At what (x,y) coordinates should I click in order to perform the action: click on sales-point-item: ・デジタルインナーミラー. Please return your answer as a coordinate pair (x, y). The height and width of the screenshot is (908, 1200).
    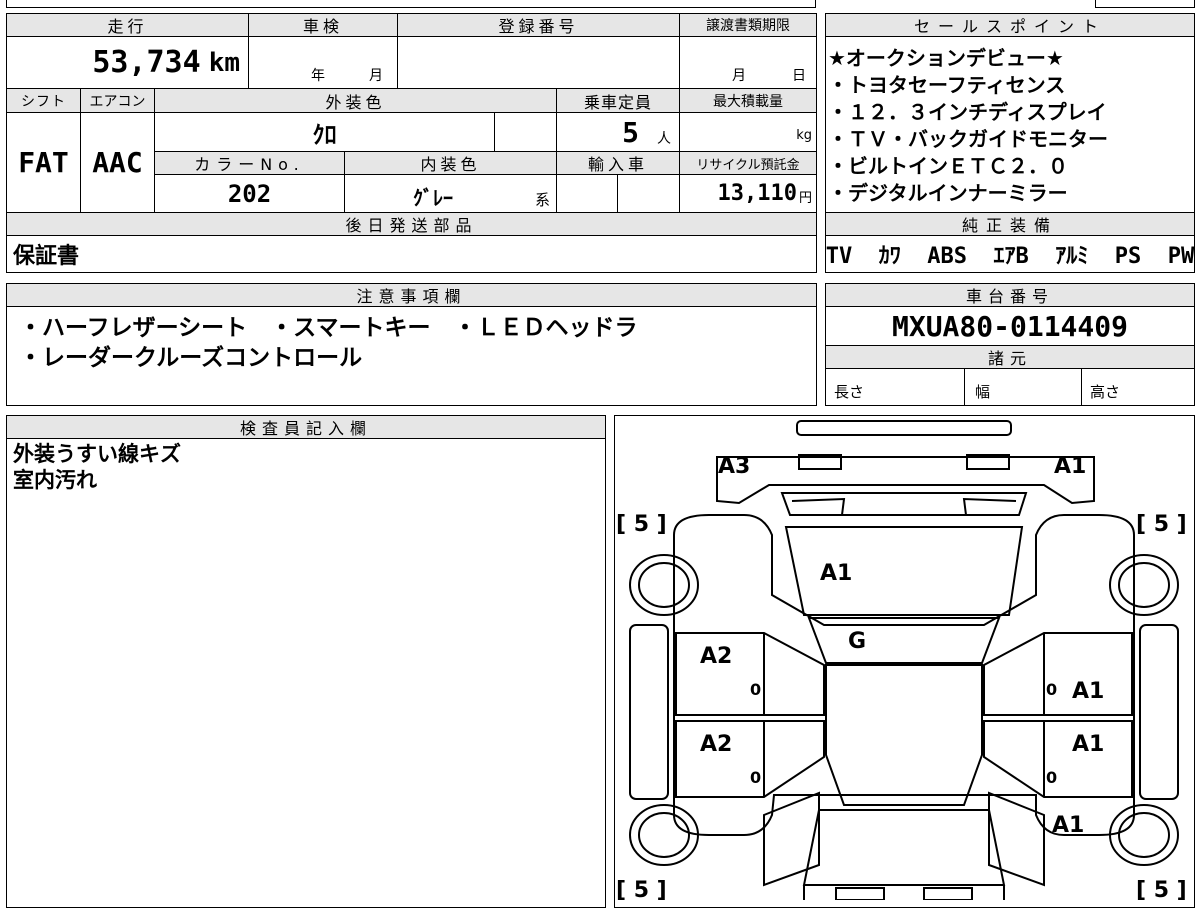
    Looking at the image, I should click on (948, 193).